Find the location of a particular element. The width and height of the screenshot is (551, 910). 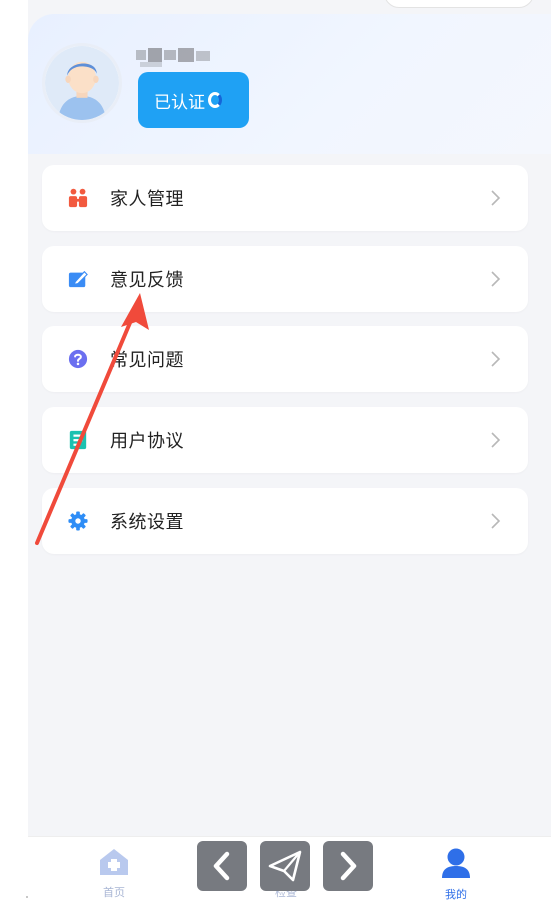

paper-plane-icon is located at coordinates (285, 866).